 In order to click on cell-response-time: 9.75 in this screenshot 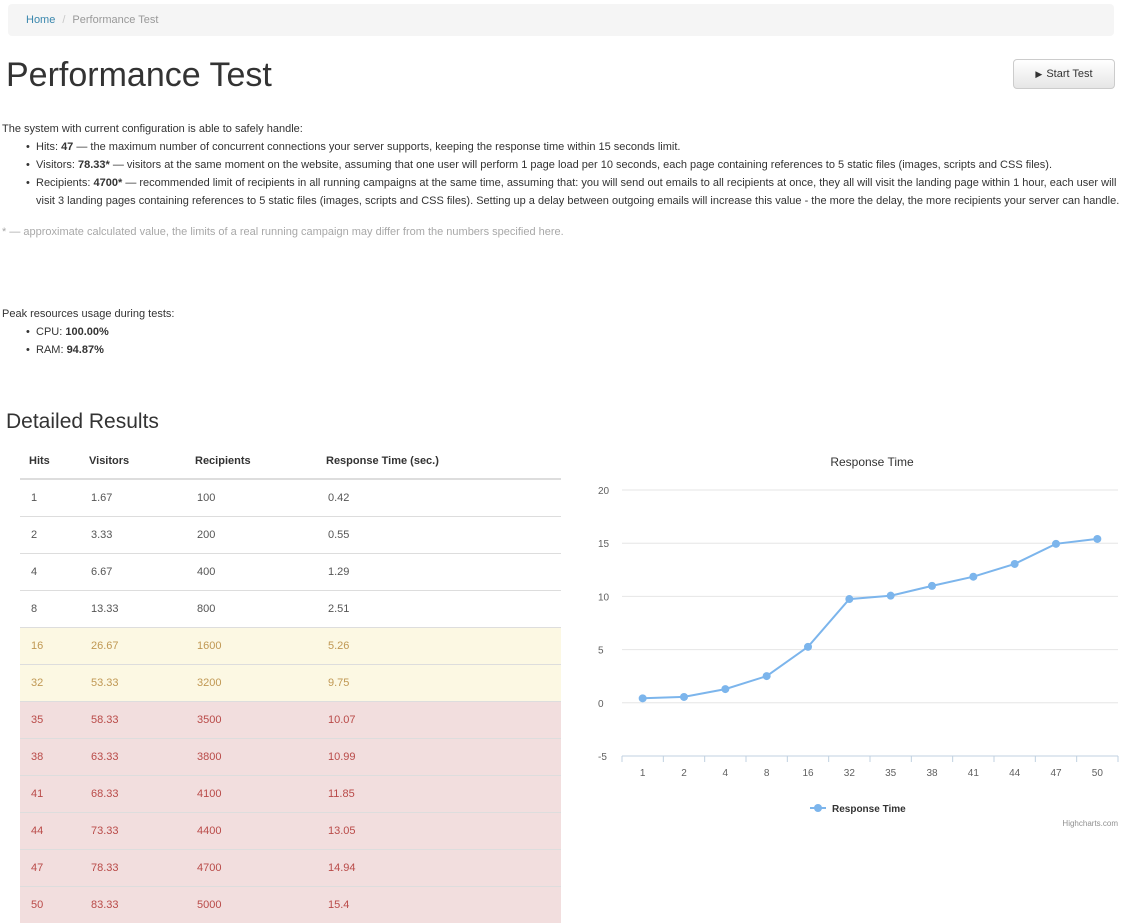, I will do `click(439, 682)`.